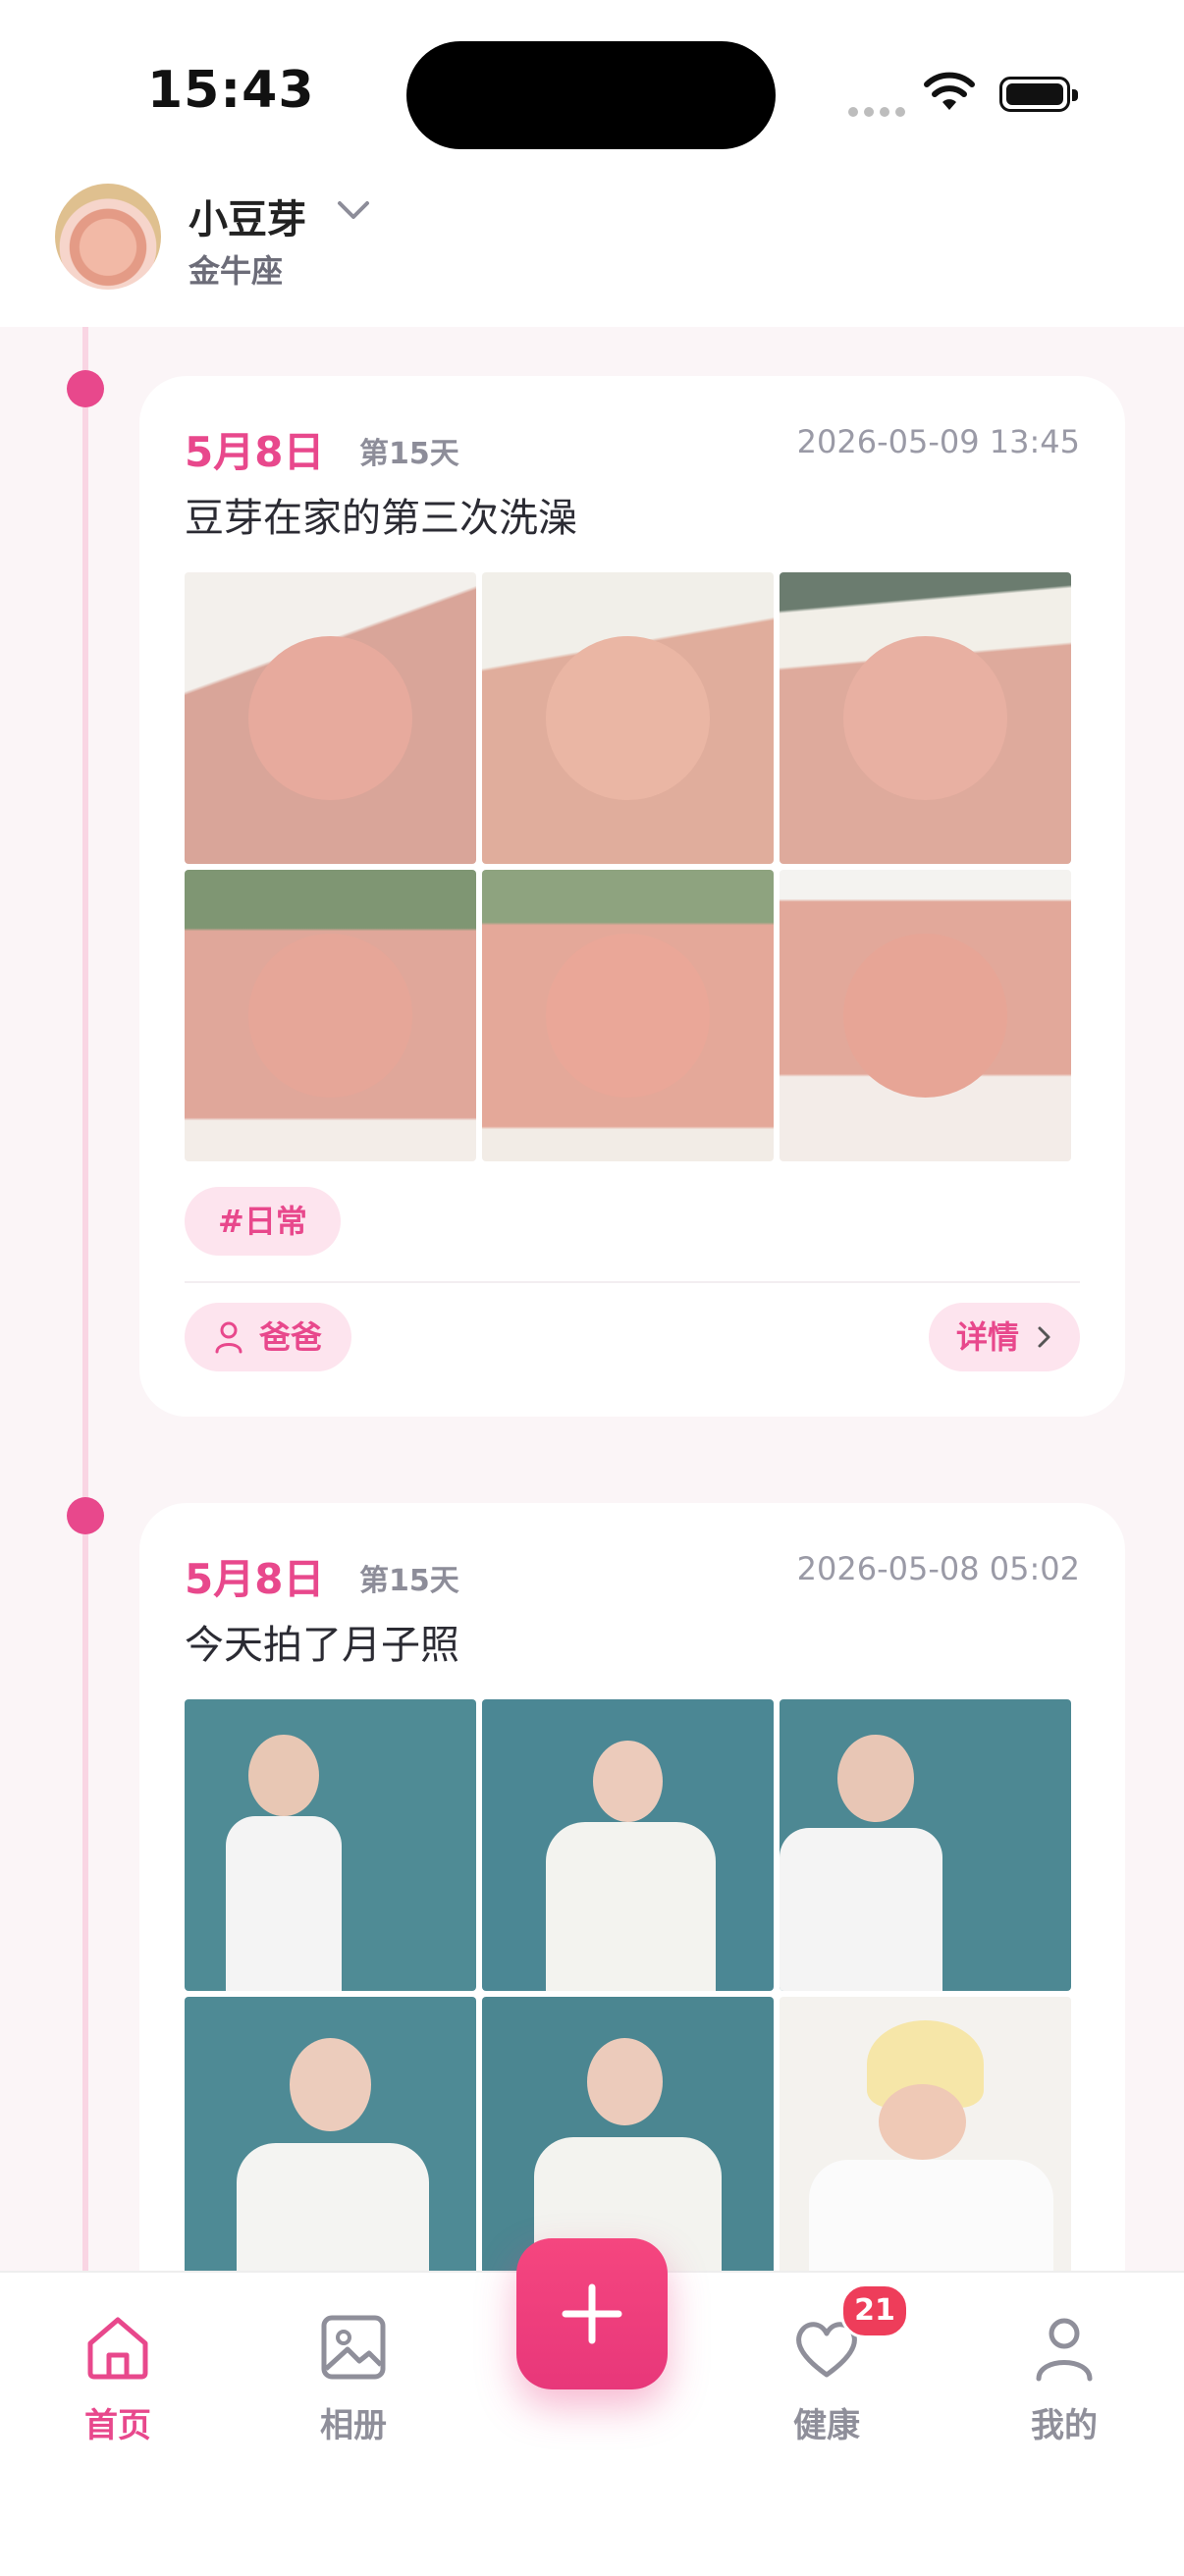  Describe the element at coordinates (1044, 1337) in the screenshot. I see `chevron-right-icon` at that location.